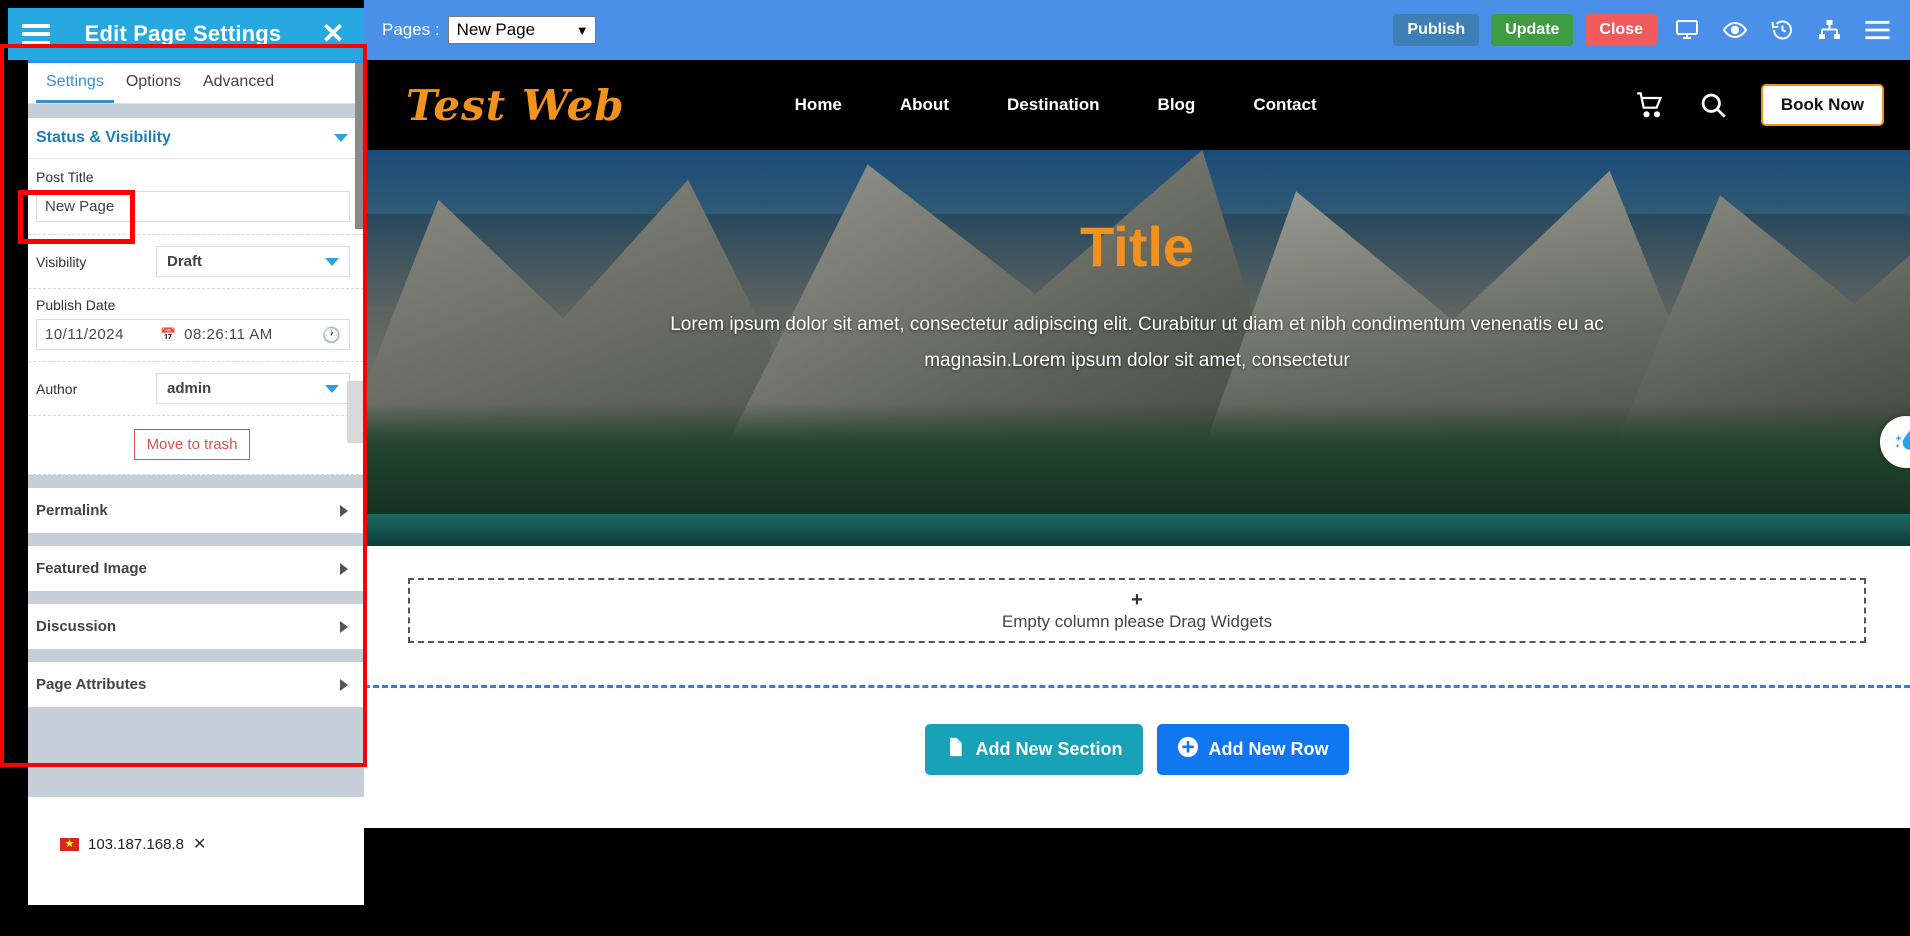 The width and height of the screenshot is (1910, 936). I want to click on calendar-icon: 📅, so click(168, 335).